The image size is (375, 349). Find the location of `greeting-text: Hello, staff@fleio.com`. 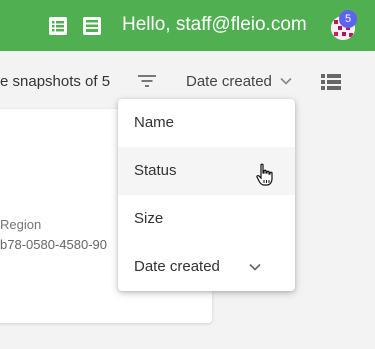

greeting-text: Hello, staff@fleio.com is located at coordinates (214, 24).